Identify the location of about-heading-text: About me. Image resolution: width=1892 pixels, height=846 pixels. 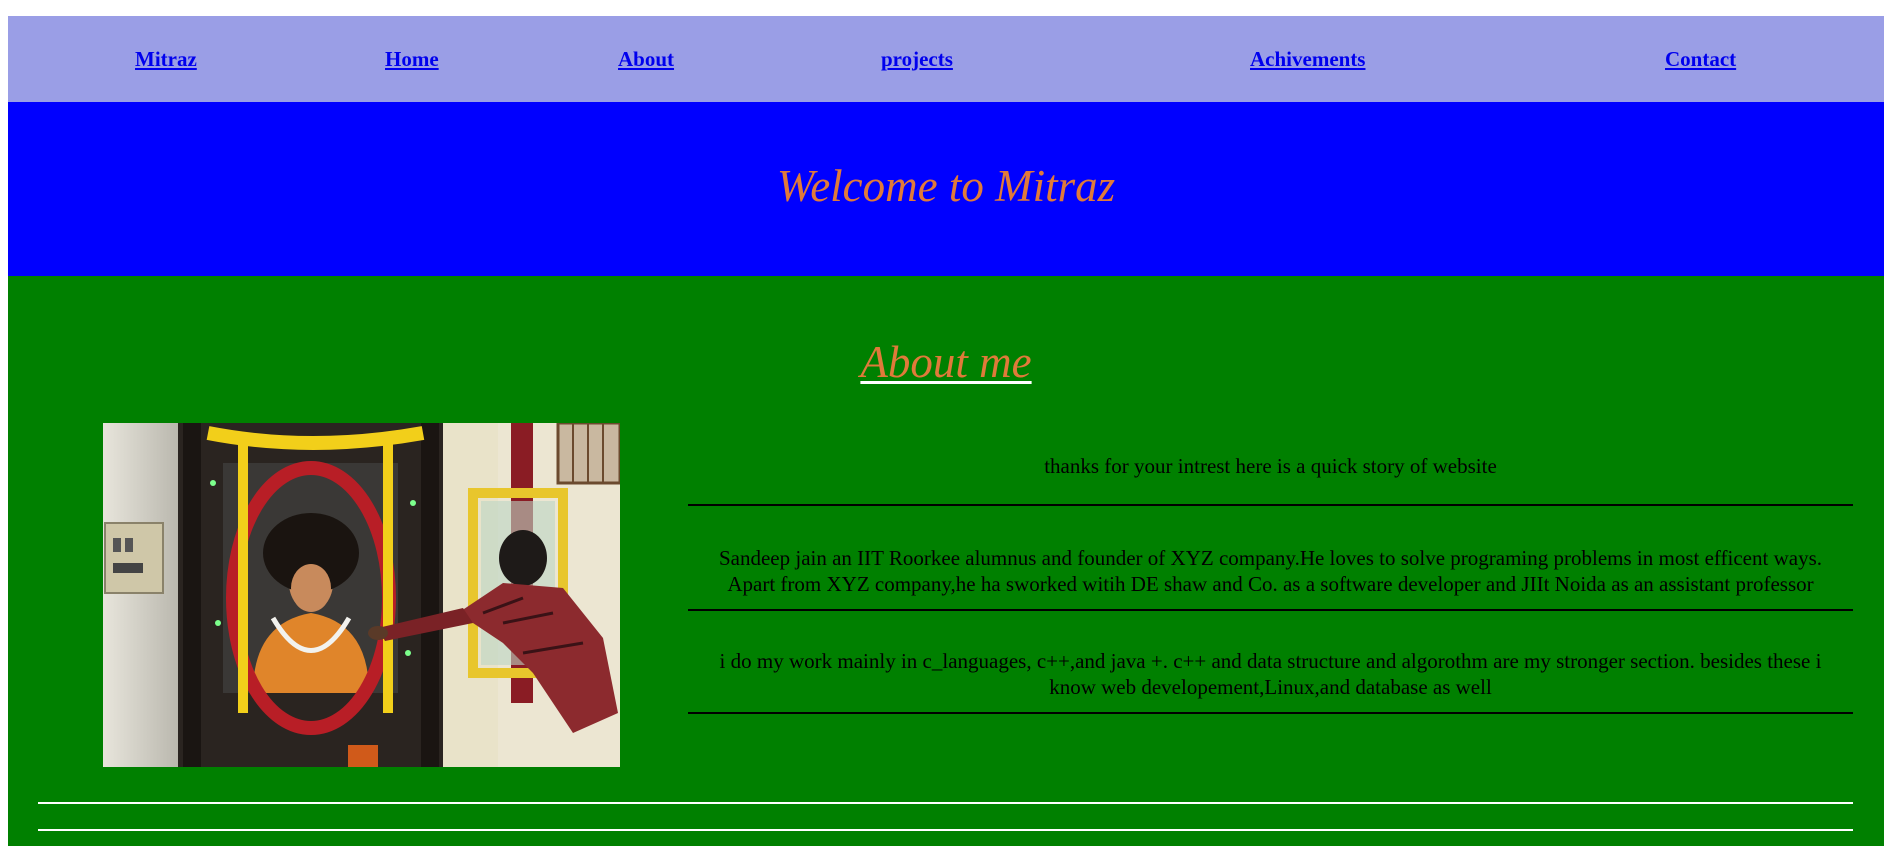
(946, 362).